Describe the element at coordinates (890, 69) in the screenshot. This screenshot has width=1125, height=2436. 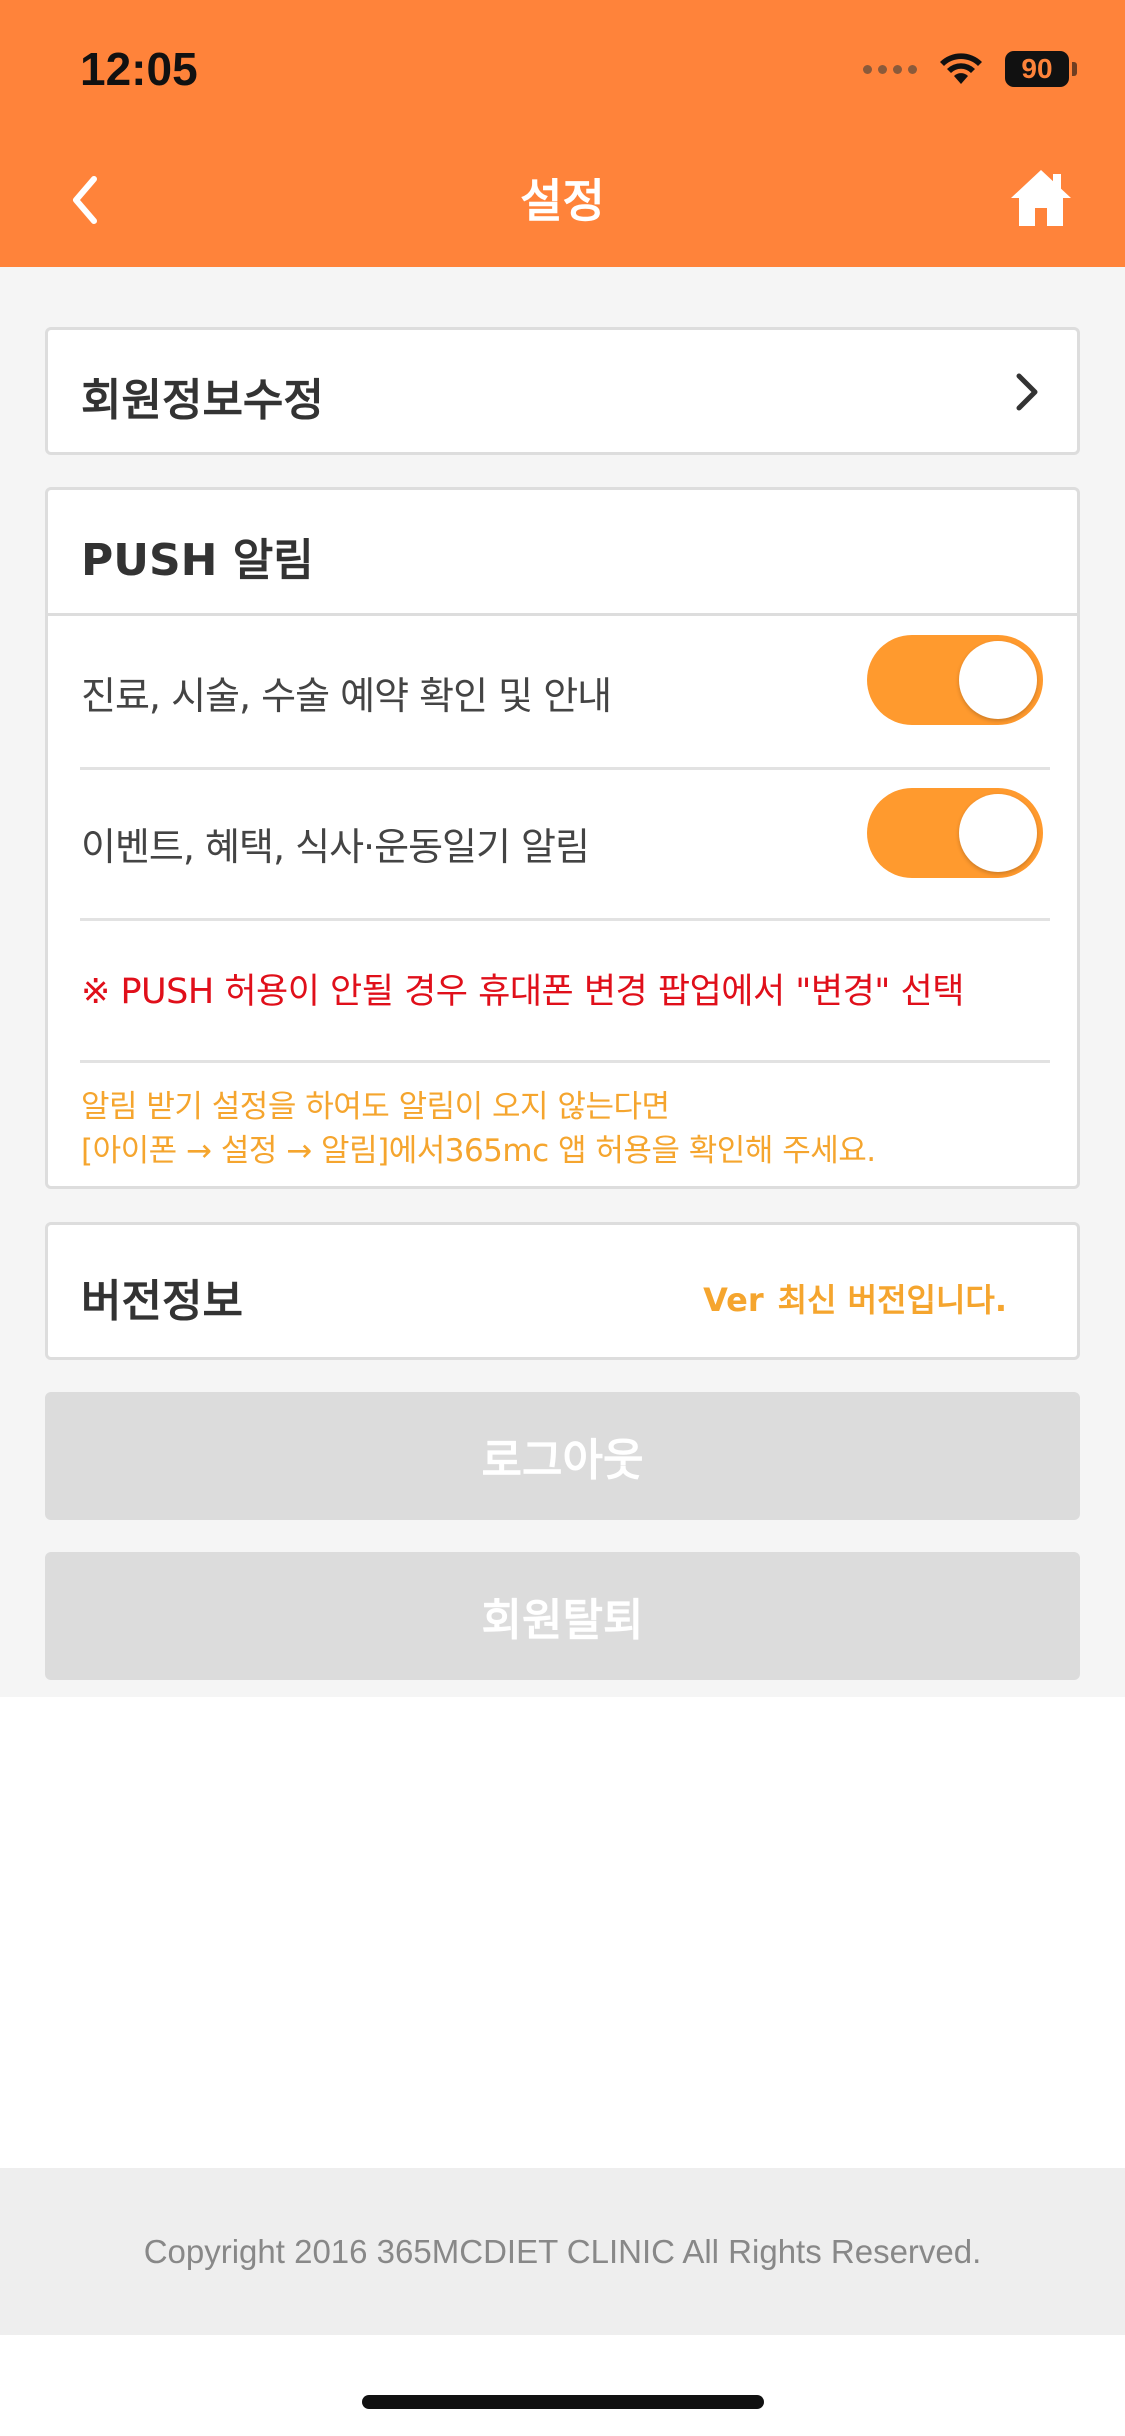
I see `cellular-signal-icon` at that location.